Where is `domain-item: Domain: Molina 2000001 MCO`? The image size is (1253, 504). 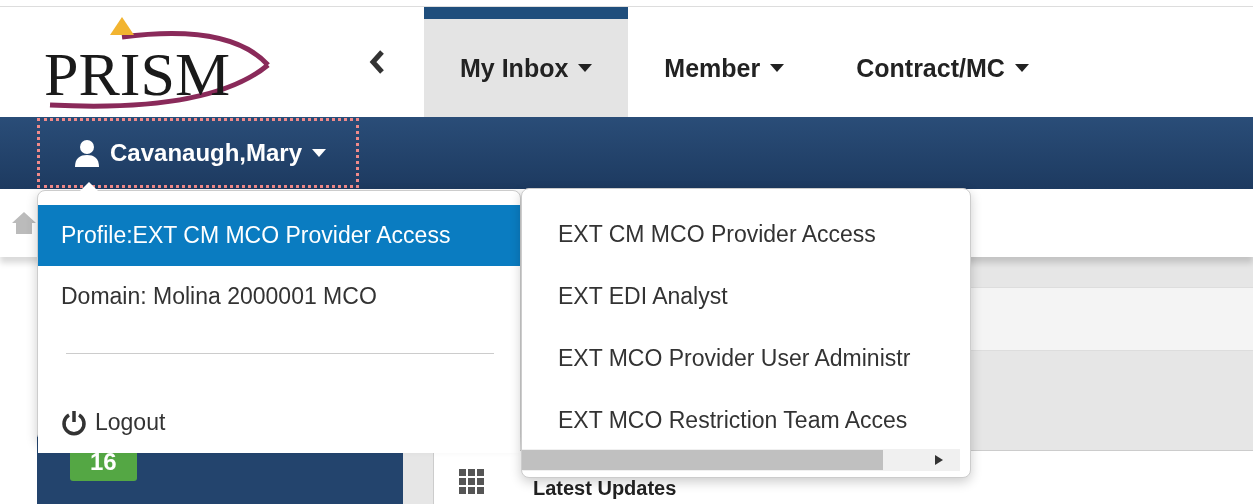 domain-item: Domain: Molina 2000001 MCO is located at coordinates (279, 296).